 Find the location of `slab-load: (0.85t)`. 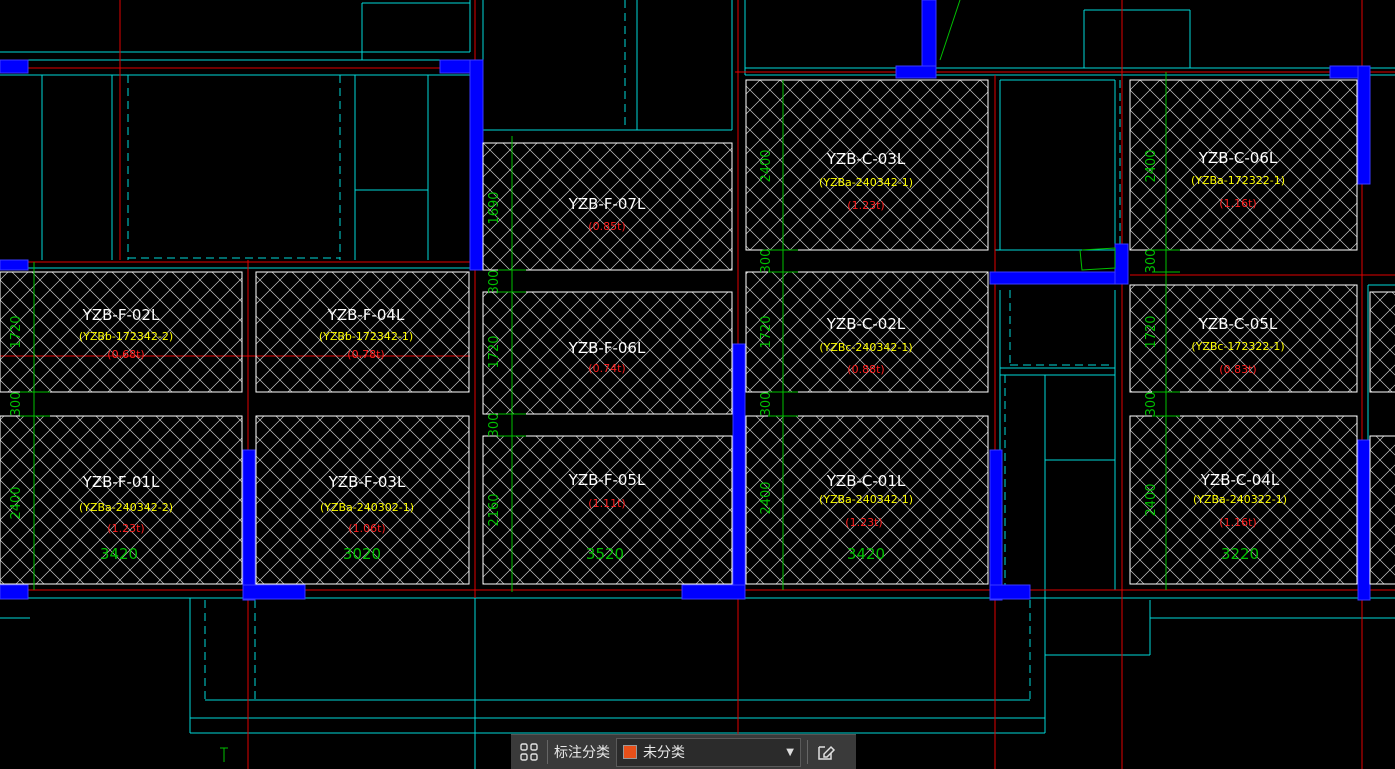

slab-load: (0.85t) is located at coordinates (606, 226).